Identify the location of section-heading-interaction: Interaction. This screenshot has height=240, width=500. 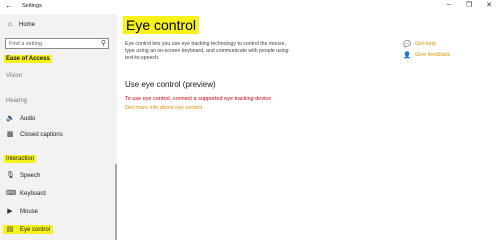
(20, 159).